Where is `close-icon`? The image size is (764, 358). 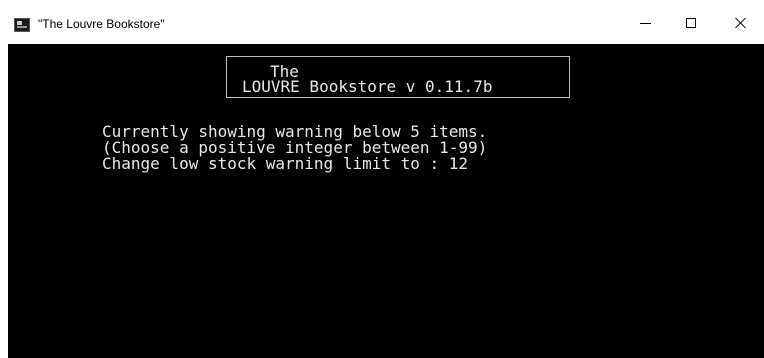 close-icon is located at coordinates (741, 23).